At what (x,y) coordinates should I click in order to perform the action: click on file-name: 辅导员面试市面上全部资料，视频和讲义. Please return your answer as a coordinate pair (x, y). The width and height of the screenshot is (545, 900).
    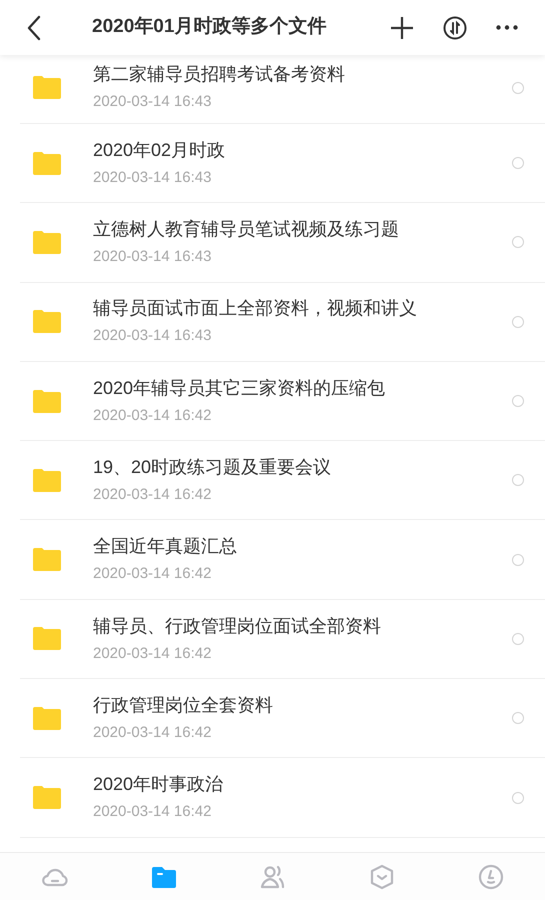
    Looking at the image, I should click on (255, 308).